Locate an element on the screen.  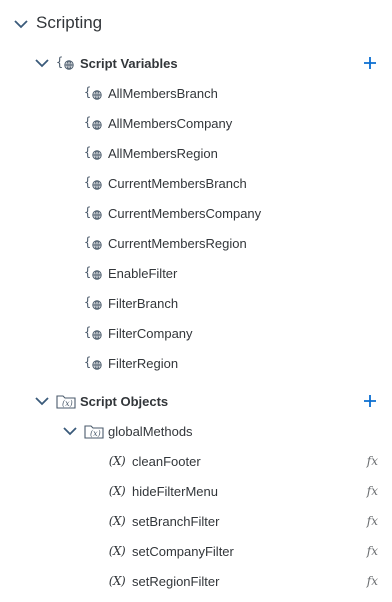
script-variable-item: { FilterBranch is located at coordinates (196, 303).